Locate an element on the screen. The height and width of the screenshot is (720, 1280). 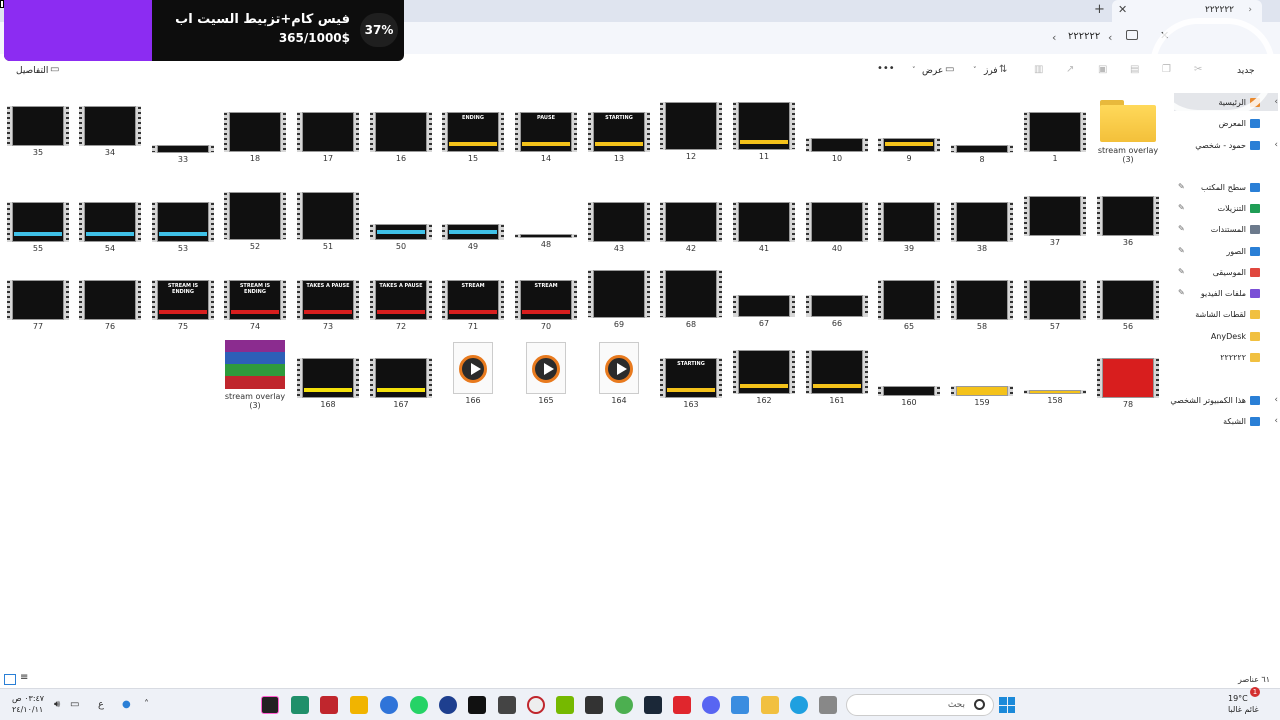
nav-item: سطح المكتب is located at coordinates (1230, 187).